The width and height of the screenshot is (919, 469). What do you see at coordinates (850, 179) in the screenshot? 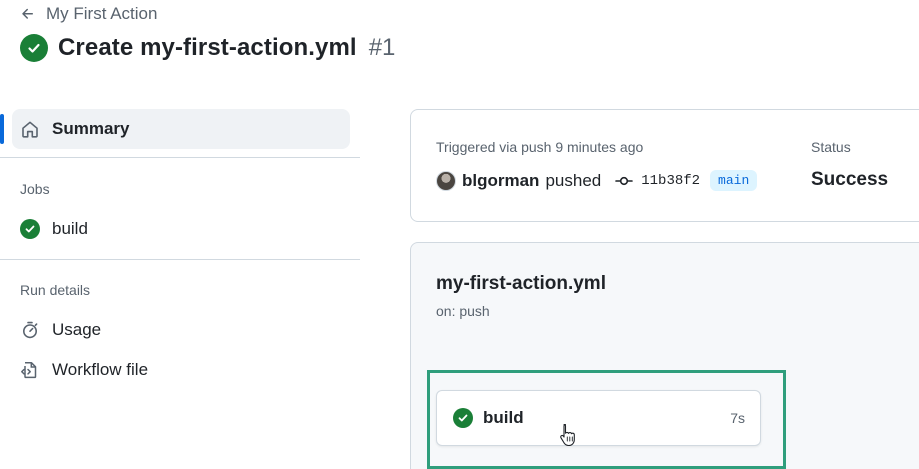
I see `status-value: Success` at bounding box center [850, 179].